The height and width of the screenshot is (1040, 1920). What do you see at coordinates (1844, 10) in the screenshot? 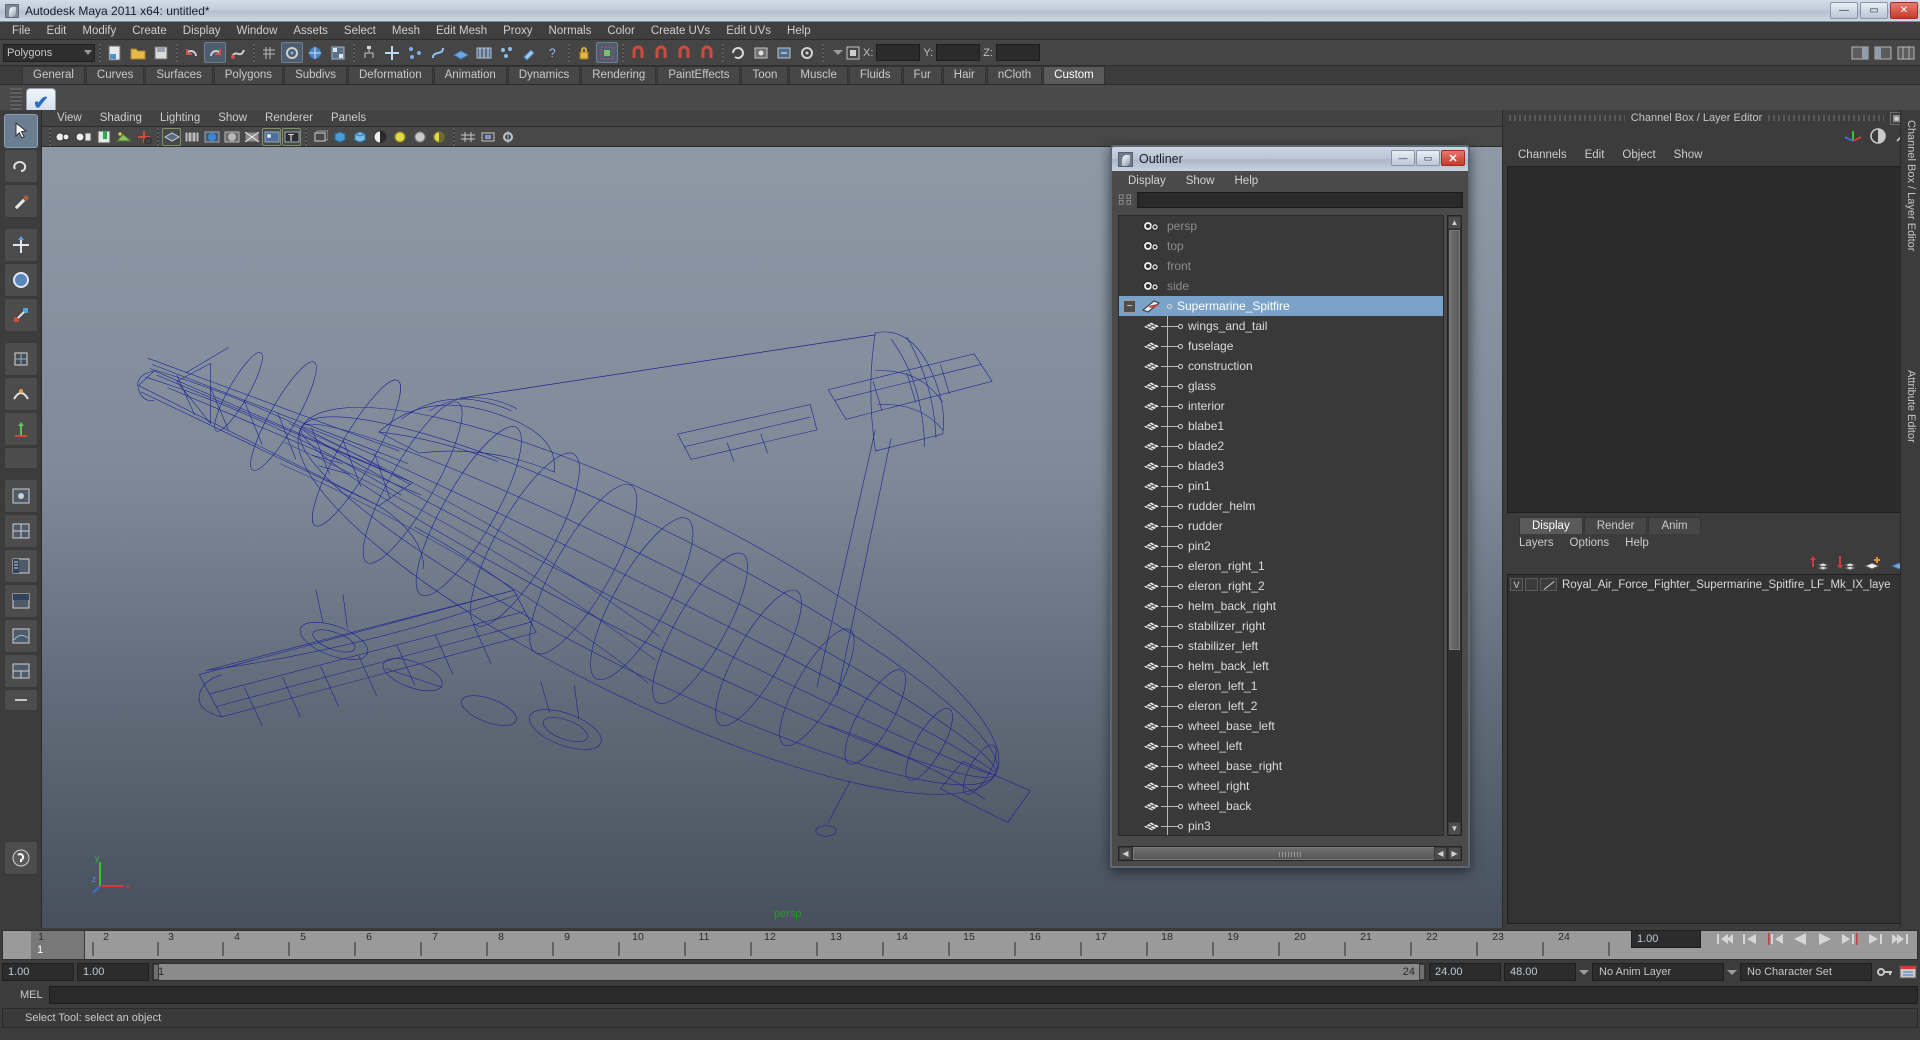
I see `minimize-button: —` at bounding box center [1844, 10].